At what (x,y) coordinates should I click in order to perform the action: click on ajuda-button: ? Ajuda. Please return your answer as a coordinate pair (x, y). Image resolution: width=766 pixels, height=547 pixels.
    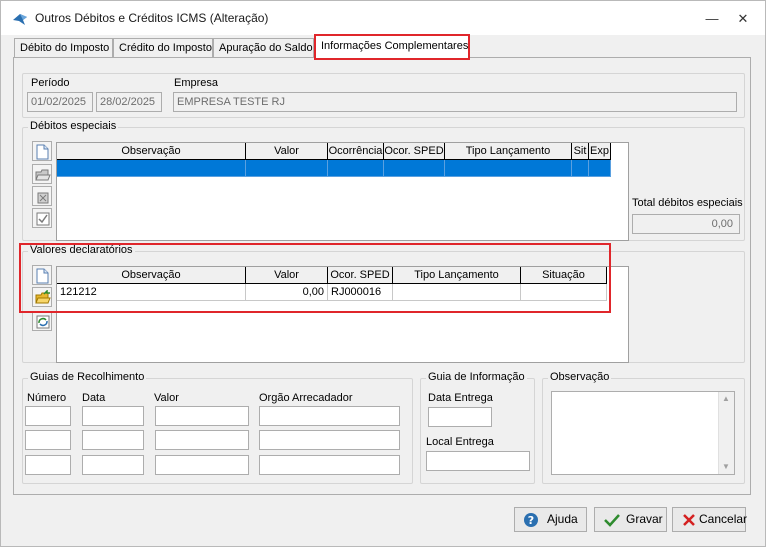
    Looking at the image, I should click on (550, 519).